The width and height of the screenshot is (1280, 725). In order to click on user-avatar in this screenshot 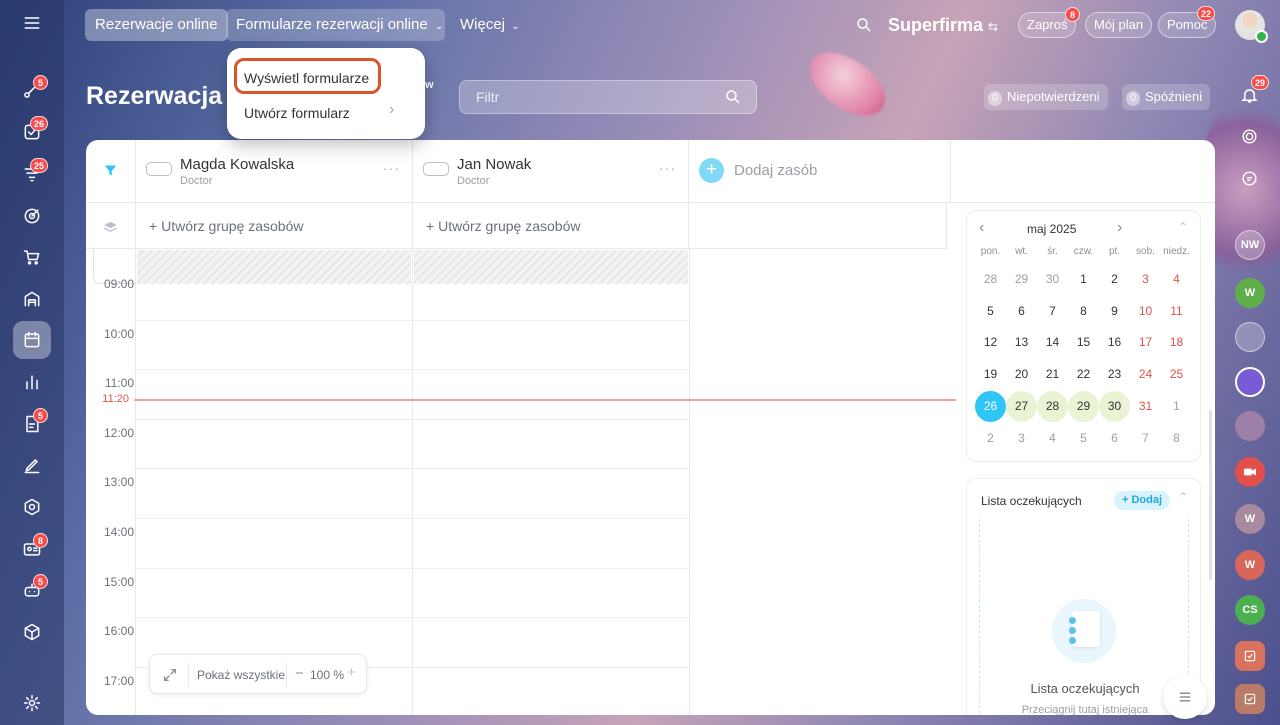, I will do `click(1251, 26)`.